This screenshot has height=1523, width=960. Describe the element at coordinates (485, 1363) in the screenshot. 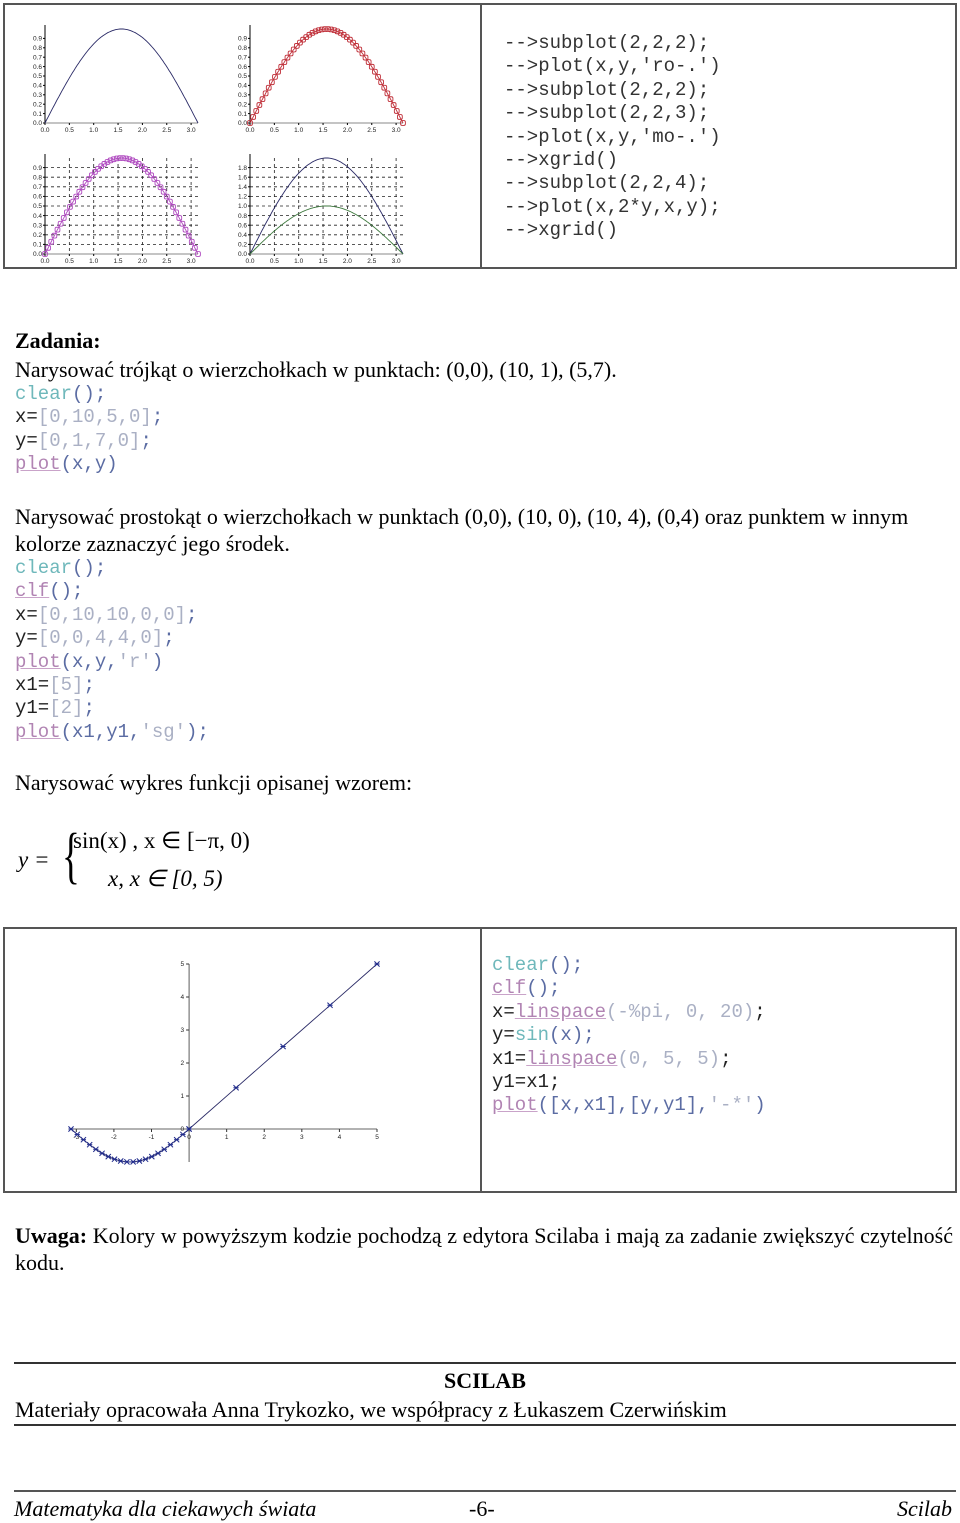

I see `divider` at that location.